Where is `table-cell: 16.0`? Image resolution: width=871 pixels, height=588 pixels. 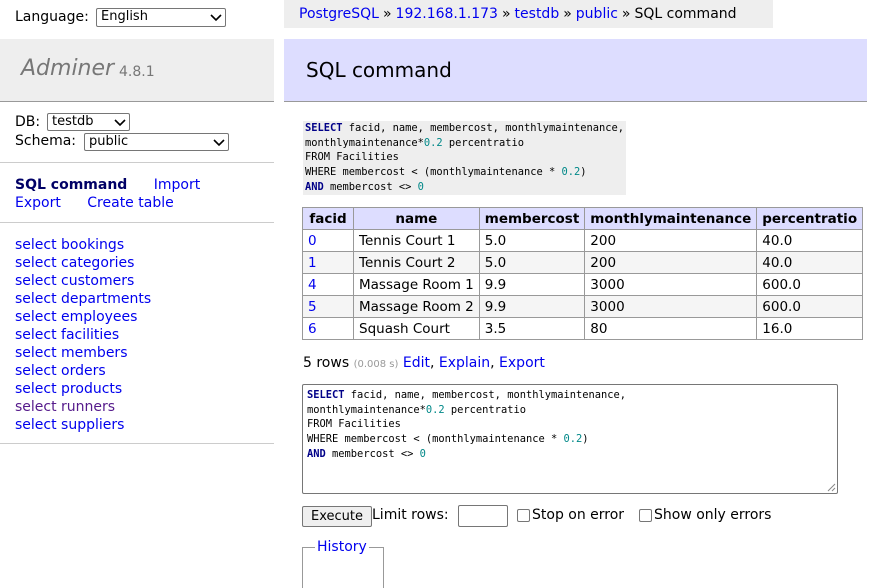
table-cell: 16.0 is located at coordinates (810, 328).